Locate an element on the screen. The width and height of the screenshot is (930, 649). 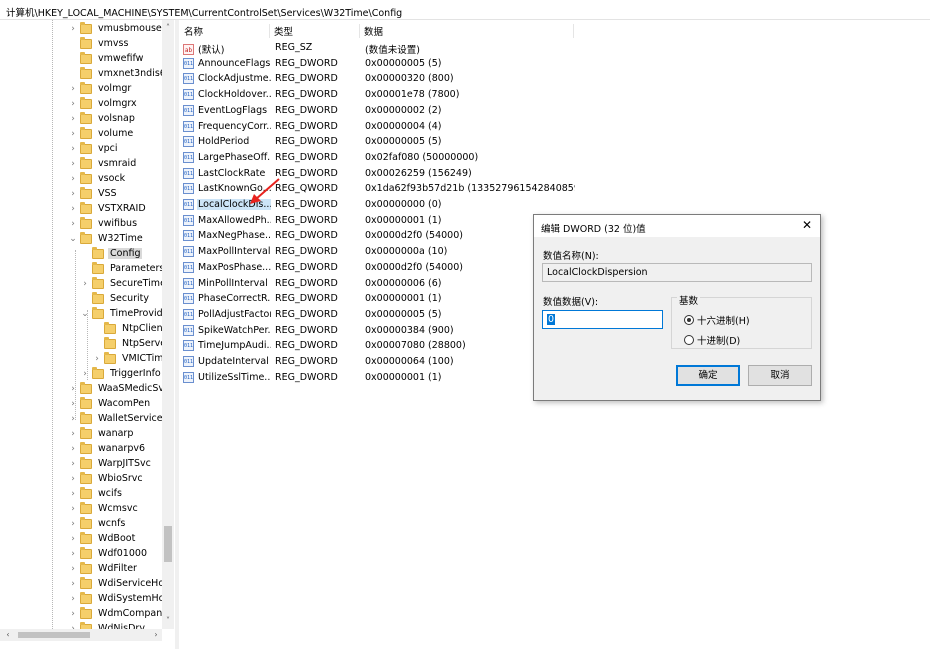
value-name-field: LocalClockDispersion is located at coordinates (677, 272).